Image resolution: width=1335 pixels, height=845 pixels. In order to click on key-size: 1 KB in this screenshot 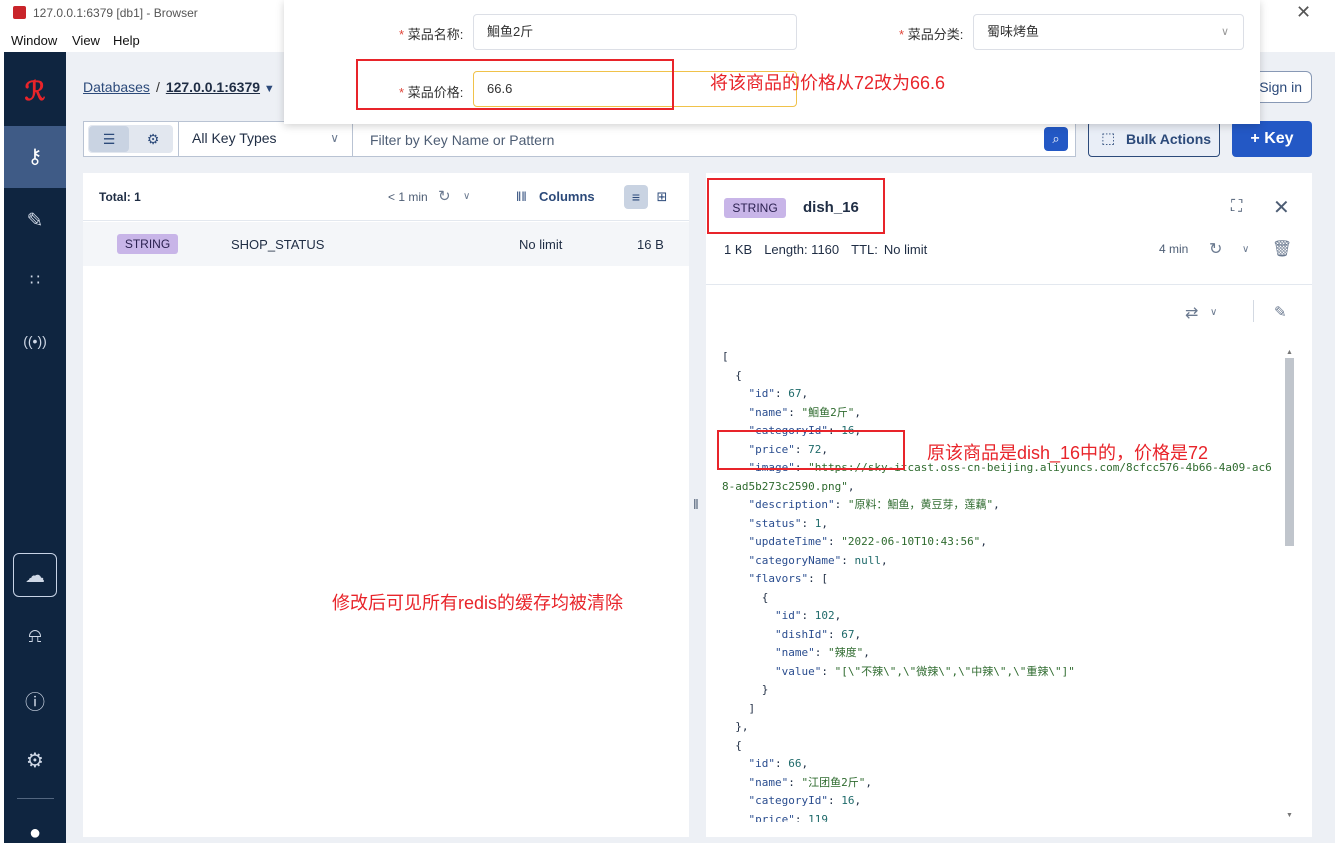, I will do `click(738, 249)`.